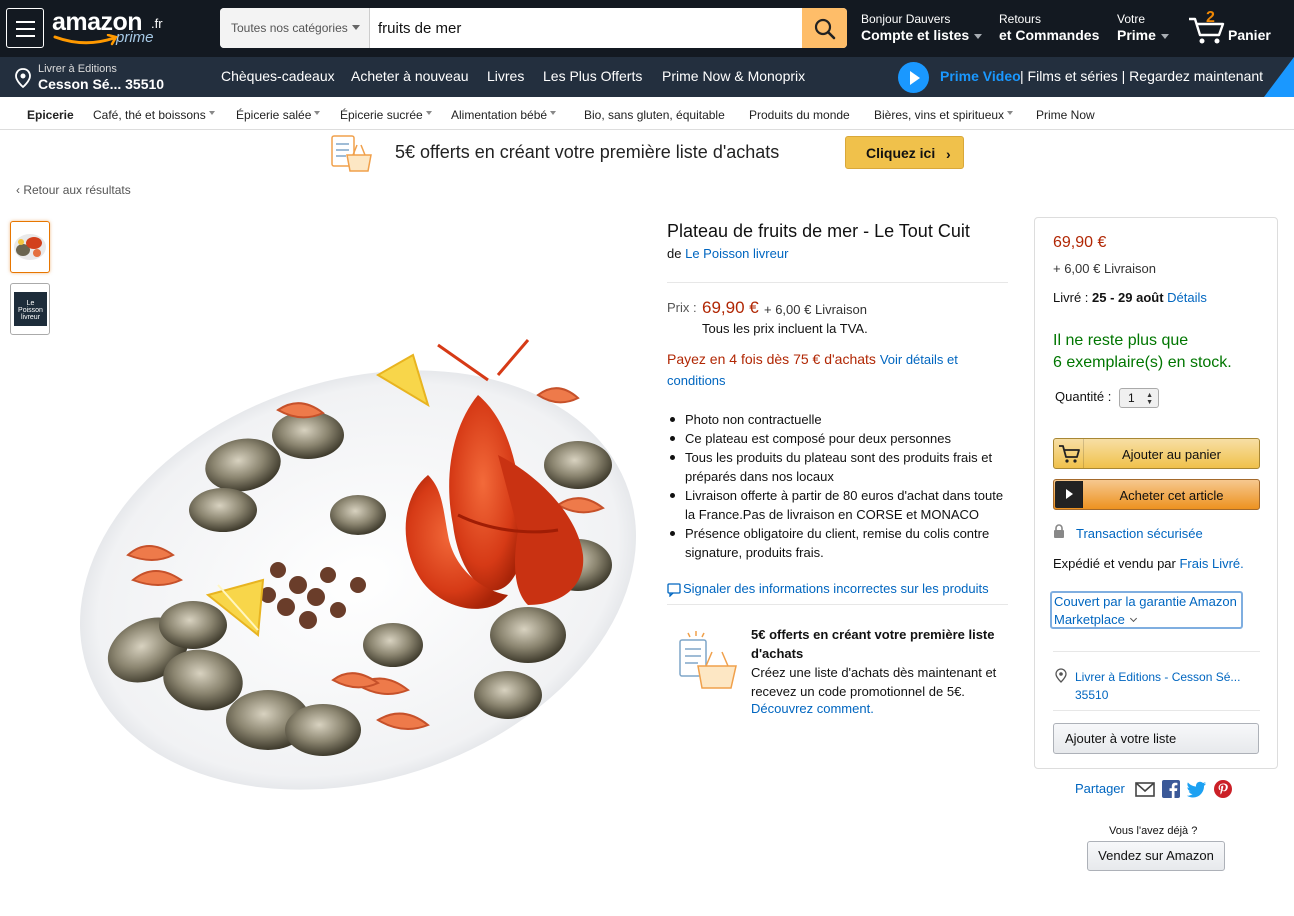 The width and height of the screenshot is (1294, 916). I want to click on subnav-item-monde: Produits du monde, so click(799, 115).